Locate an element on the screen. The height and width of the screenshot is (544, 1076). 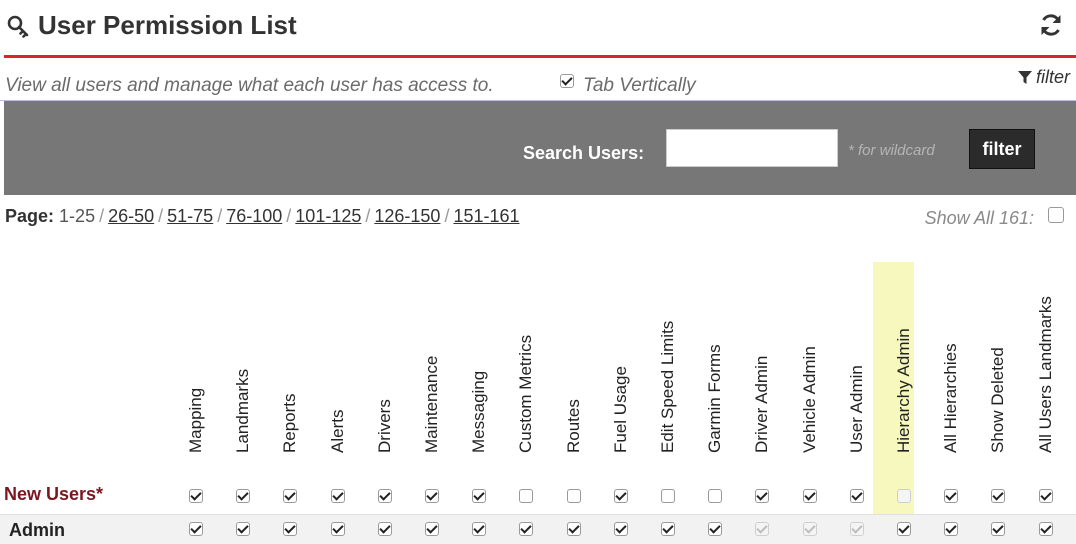
column-header-label: Routes is located at coordinates (573, 426).